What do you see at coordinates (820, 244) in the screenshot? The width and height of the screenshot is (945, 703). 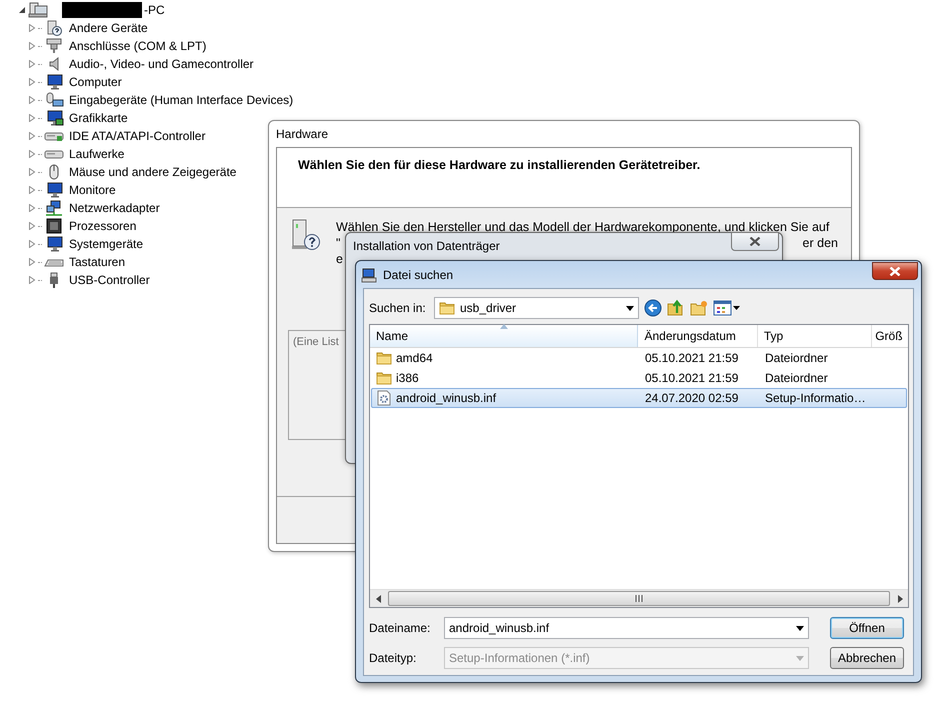 I see `instruction-text: er den` at bounding box center [820, 244].